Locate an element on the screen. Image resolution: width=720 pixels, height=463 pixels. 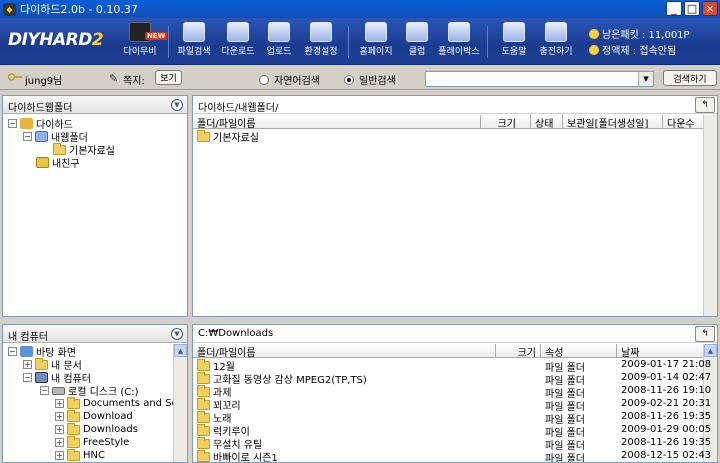
home-icon is located at coordinates (376, 32).